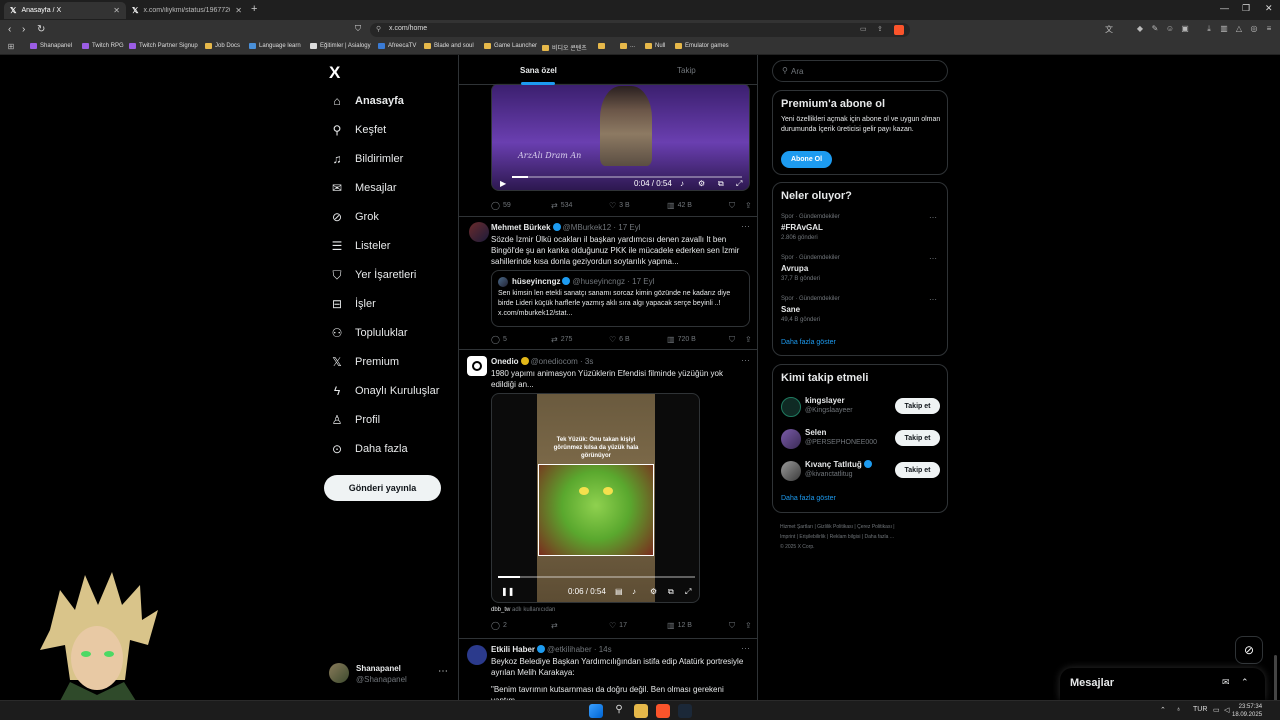  What do you see at coordinates (366, 159) in the screenshot?
I see `nav-item-notifications: ♫ Bildirimler` at bounding box center [366, 159].